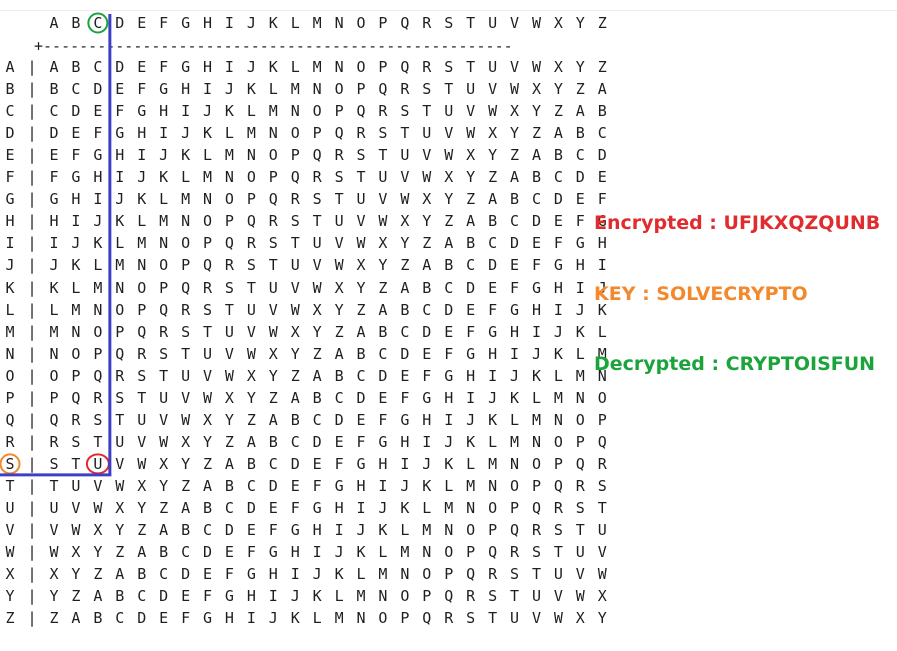 The image size is (897, 651). Describe the element at coordinates (10, 111) in the screenshot. I see `row-label: C` at that location.